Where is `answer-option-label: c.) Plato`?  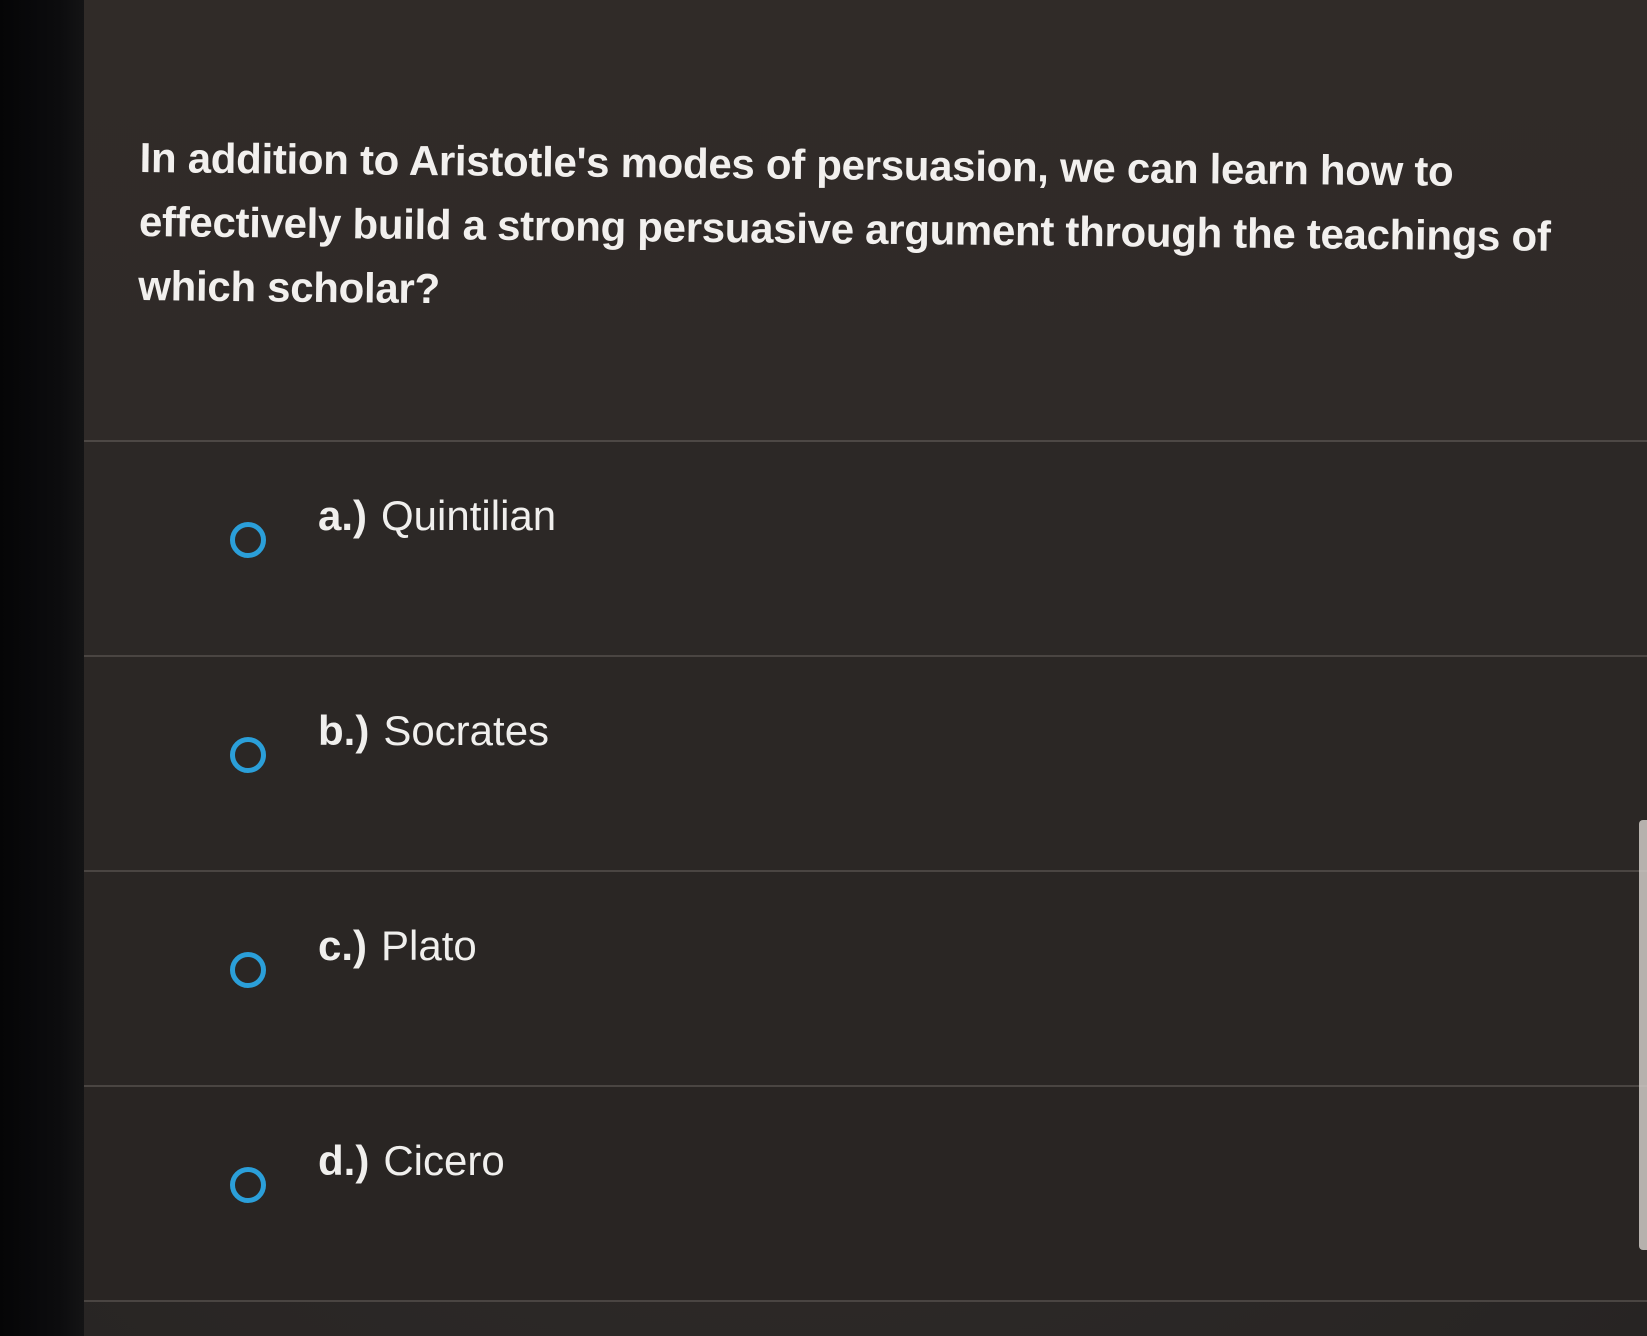 answer-option-label: c.) Plato is located at coordinates (397, 946).